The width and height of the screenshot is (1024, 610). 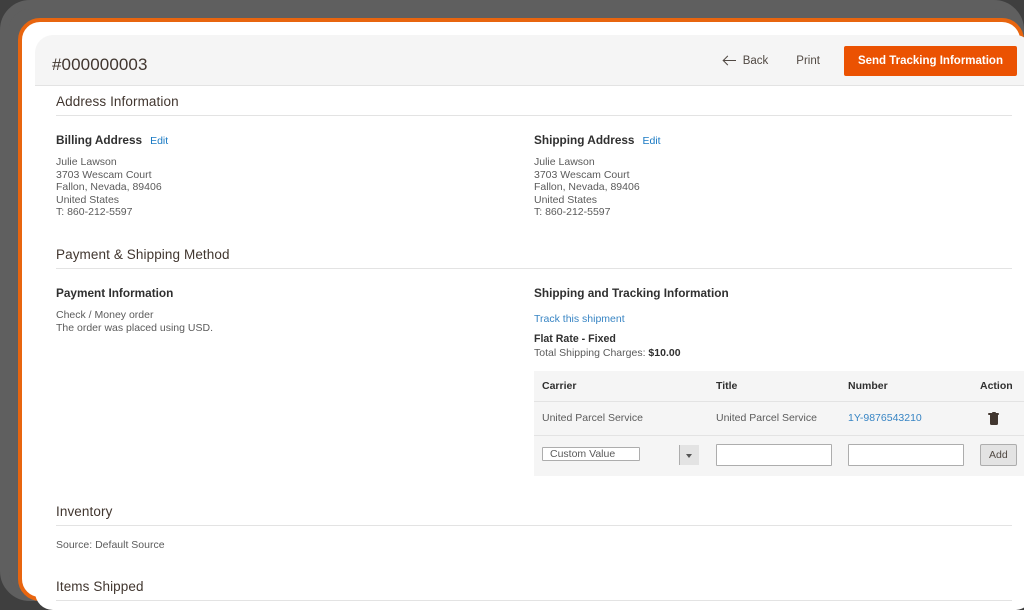 I want to click on tracking-cell-action, so click(x=998, y=418).